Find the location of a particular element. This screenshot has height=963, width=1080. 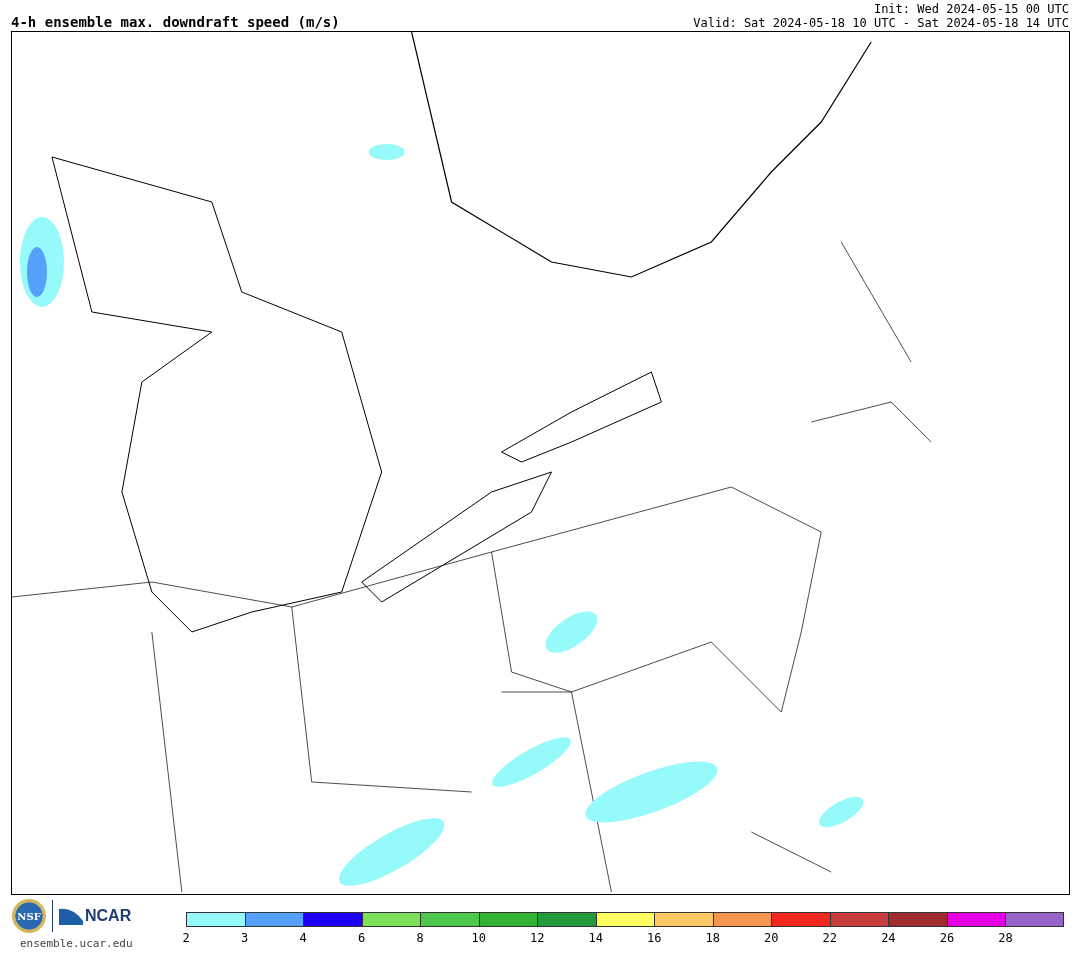

tick-label: 24 is located at coordinates (888, 938).